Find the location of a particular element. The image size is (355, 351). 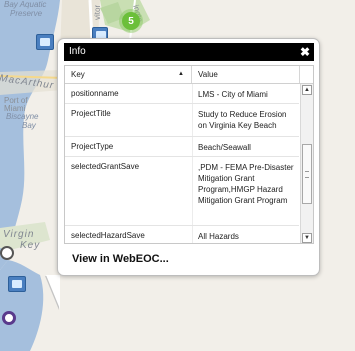

row-key: selectedGrantSave is located at coordinates (105, 166).